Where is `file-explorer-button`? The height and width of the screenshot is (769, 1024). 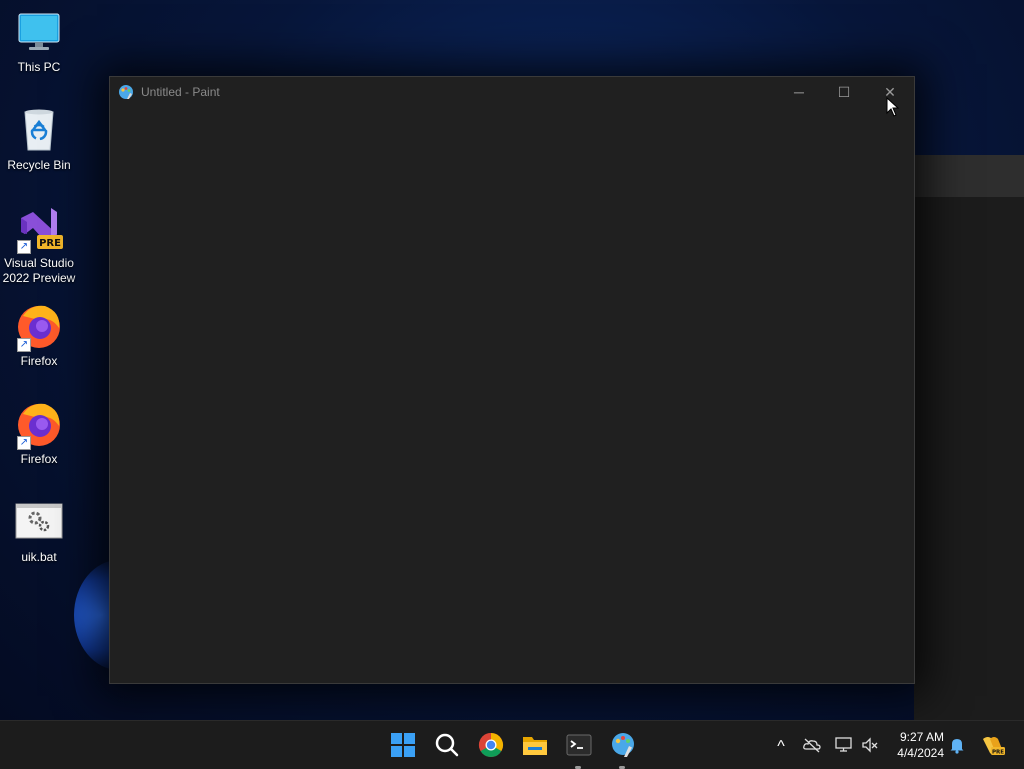 file-explorer-button is located at coordinates (535, 745).